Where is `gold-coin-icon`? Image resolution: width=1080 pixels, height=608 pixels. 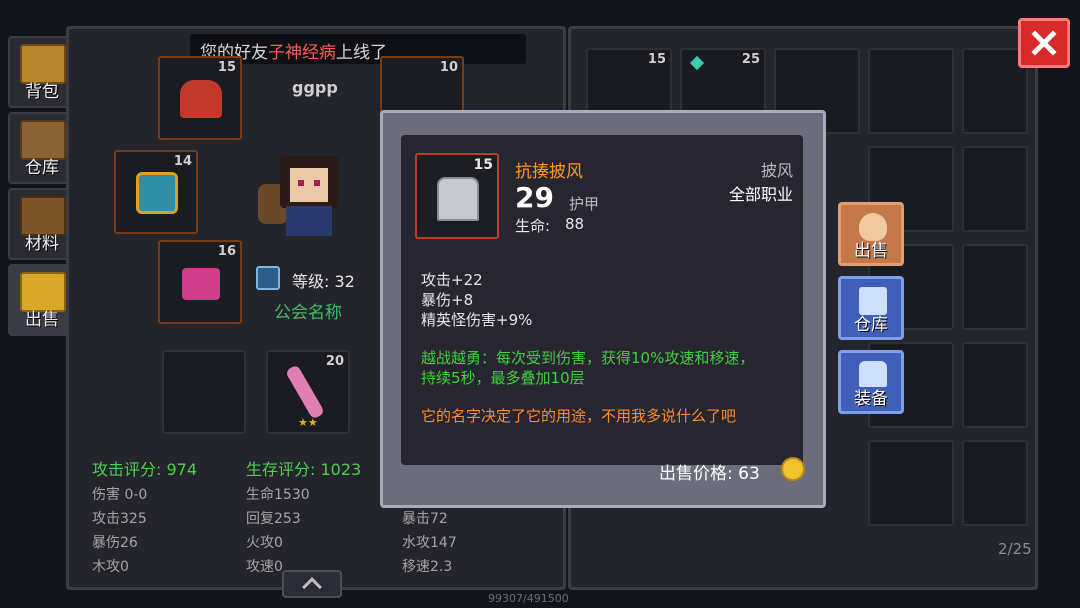 gold-coin-icon is located at coordinates (793, 469).